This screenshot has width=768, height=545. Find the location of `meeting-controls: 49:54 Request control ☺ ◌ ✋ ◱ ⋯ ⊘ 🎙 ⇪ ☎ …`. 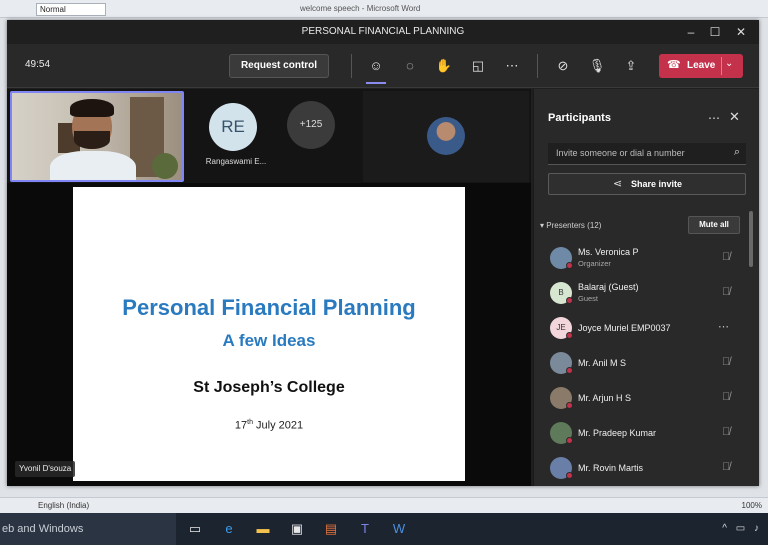

meeting-controls: 49:54 Request control ☺ ◌ ✋ ◱ ⋯ ⊘ 🎙 ⇪ ☎ … is located at coordinates (383, 66).